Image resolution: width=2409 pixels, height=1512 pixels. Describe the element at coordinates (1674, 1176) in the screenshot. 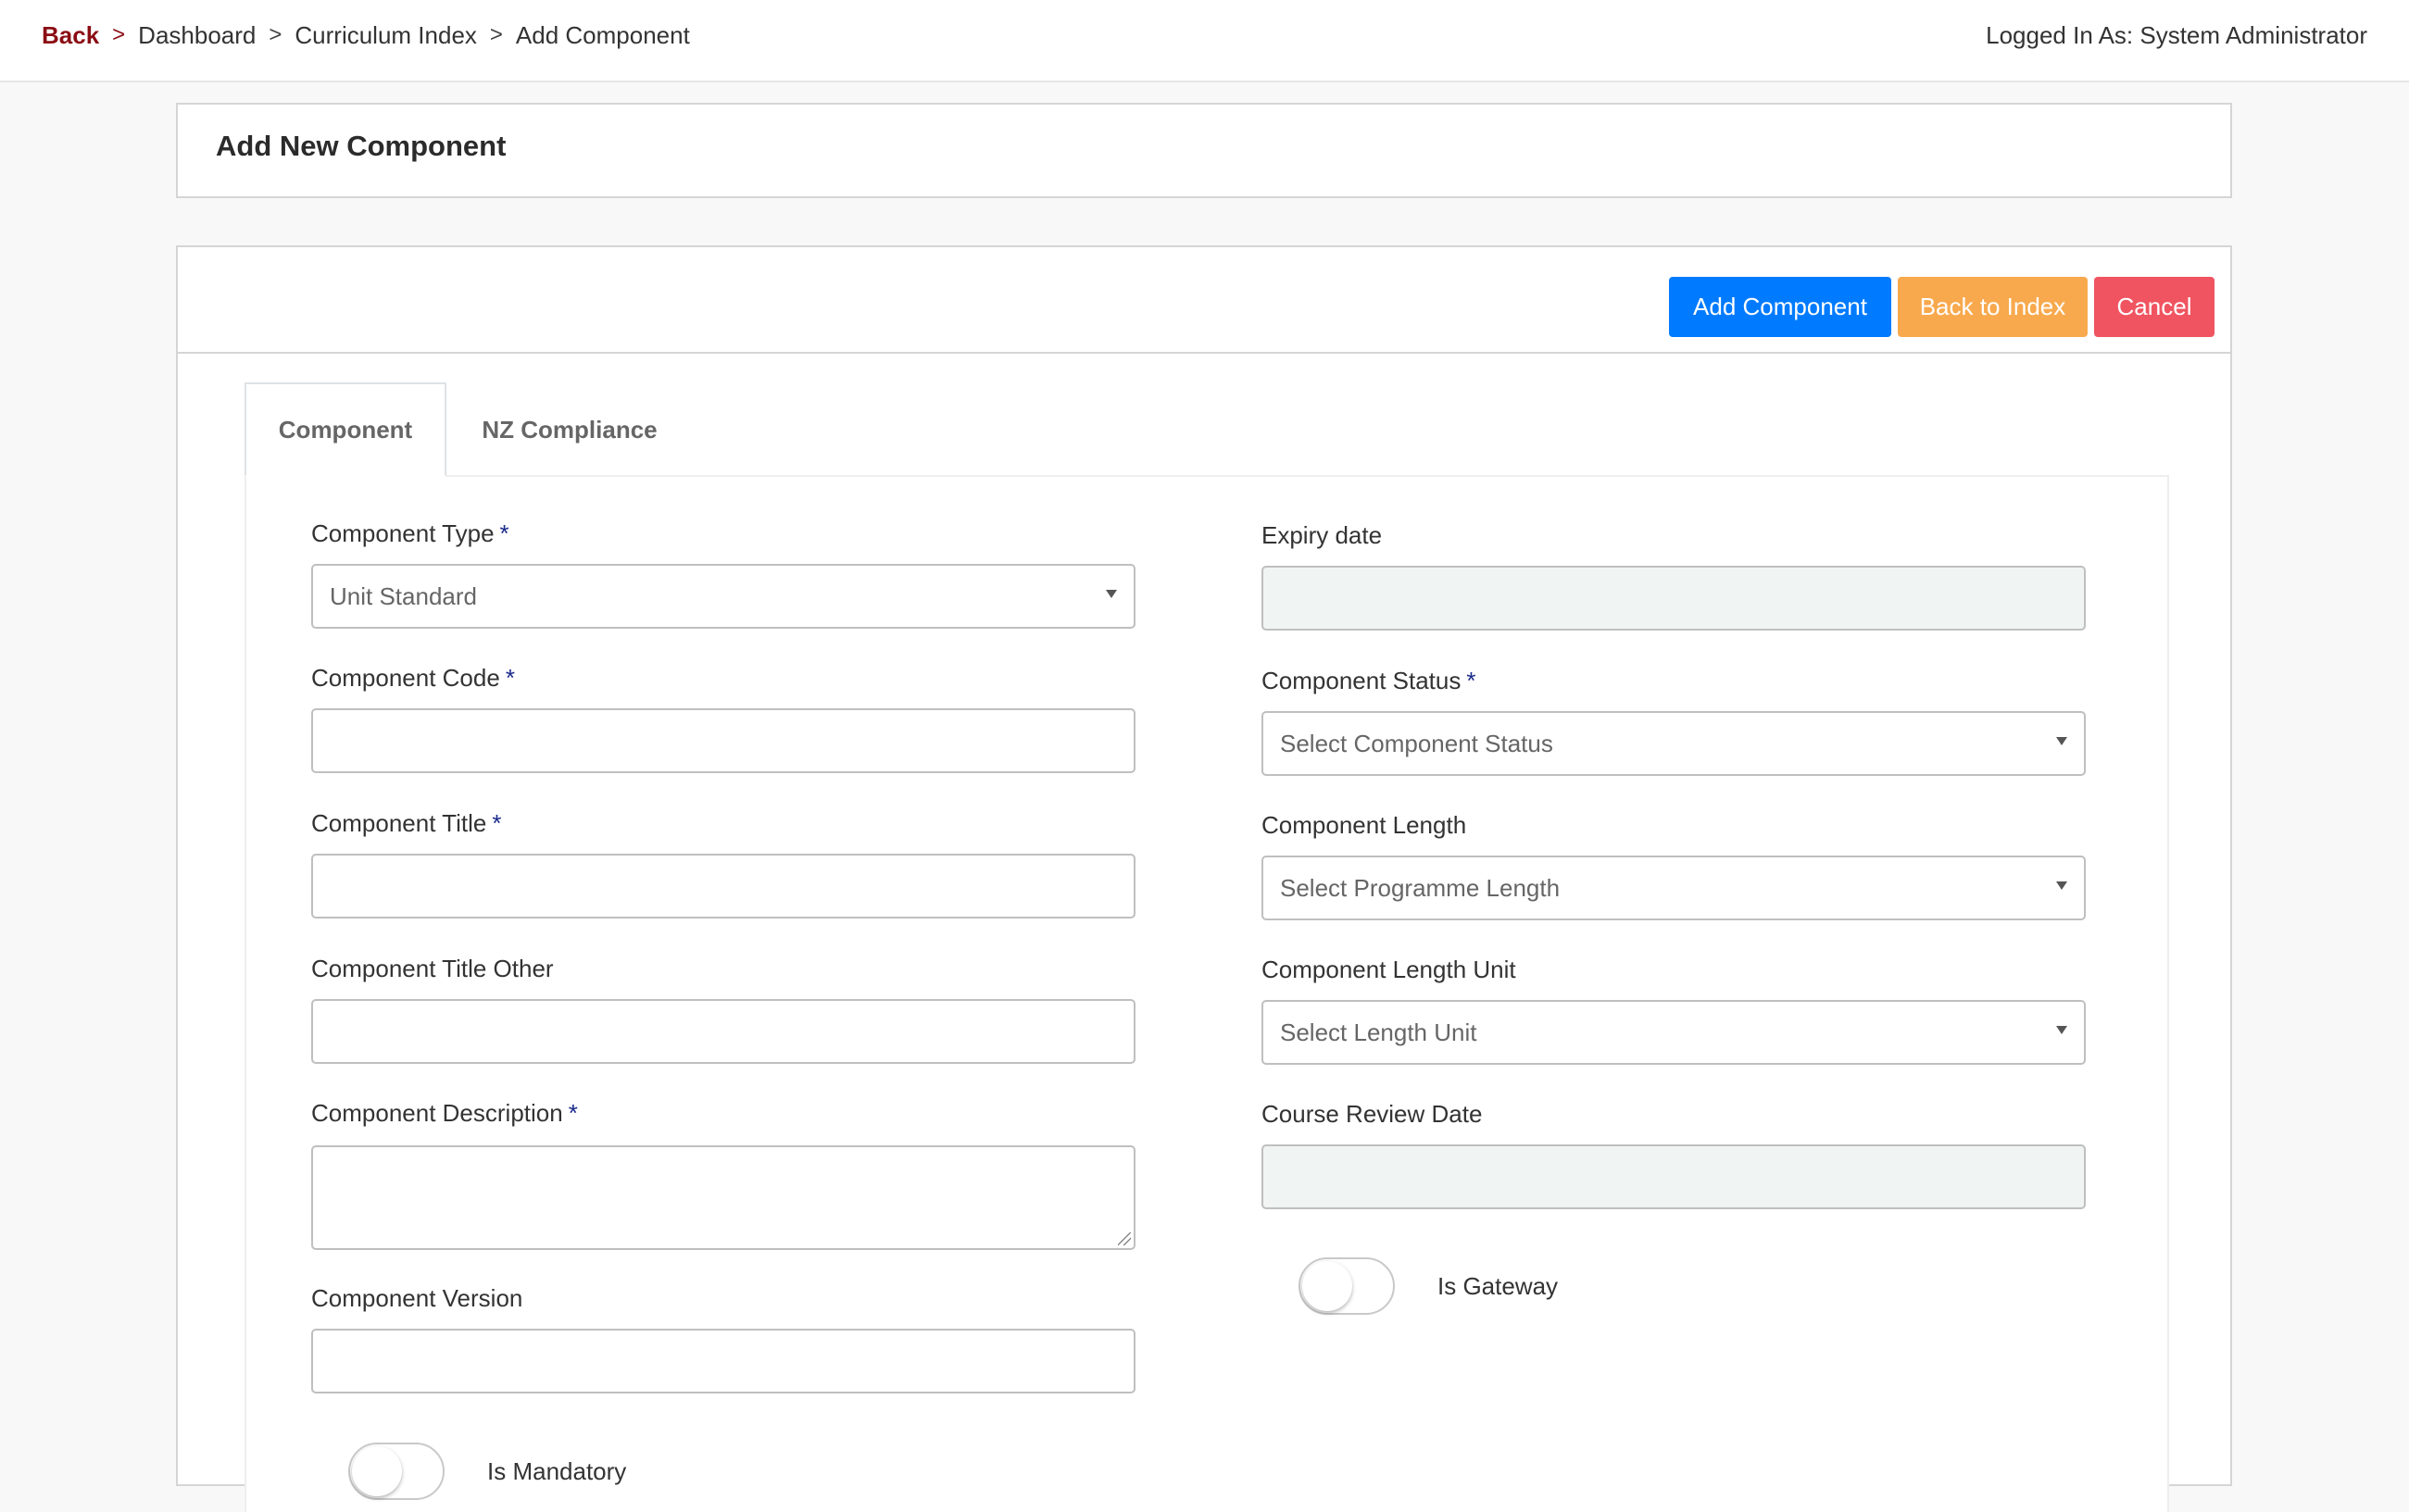

I see `course-review-date-input` at that location.